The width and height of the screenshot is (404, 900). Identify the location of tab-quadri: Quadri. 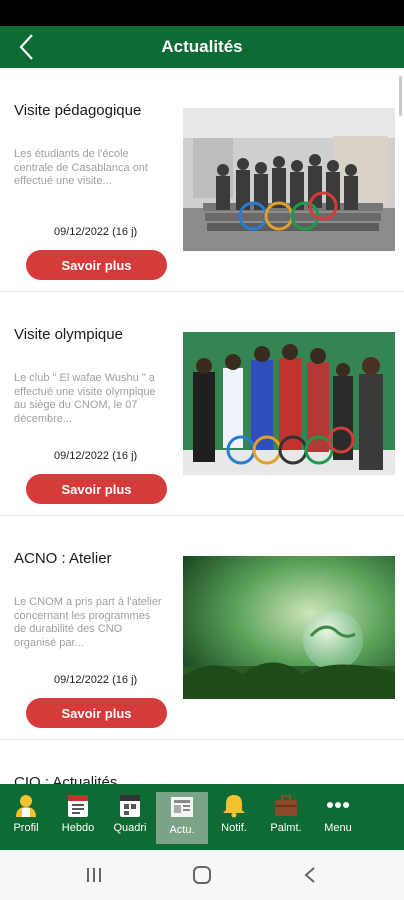
(130, 817).